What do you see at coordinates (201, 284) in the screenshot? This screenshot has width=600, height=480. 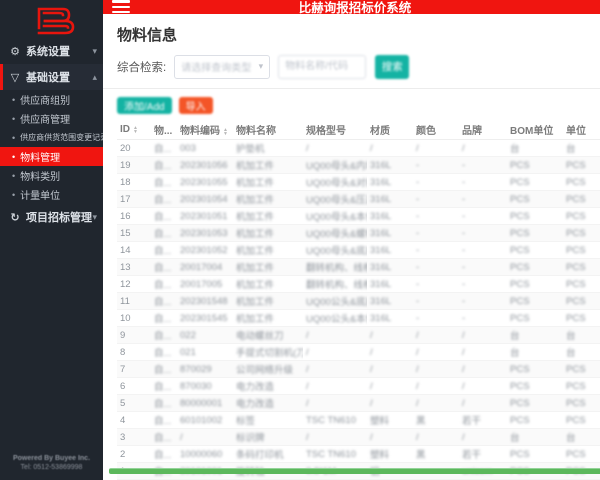 I see `cell-value: 20017005` at bounding box center [201, 284].